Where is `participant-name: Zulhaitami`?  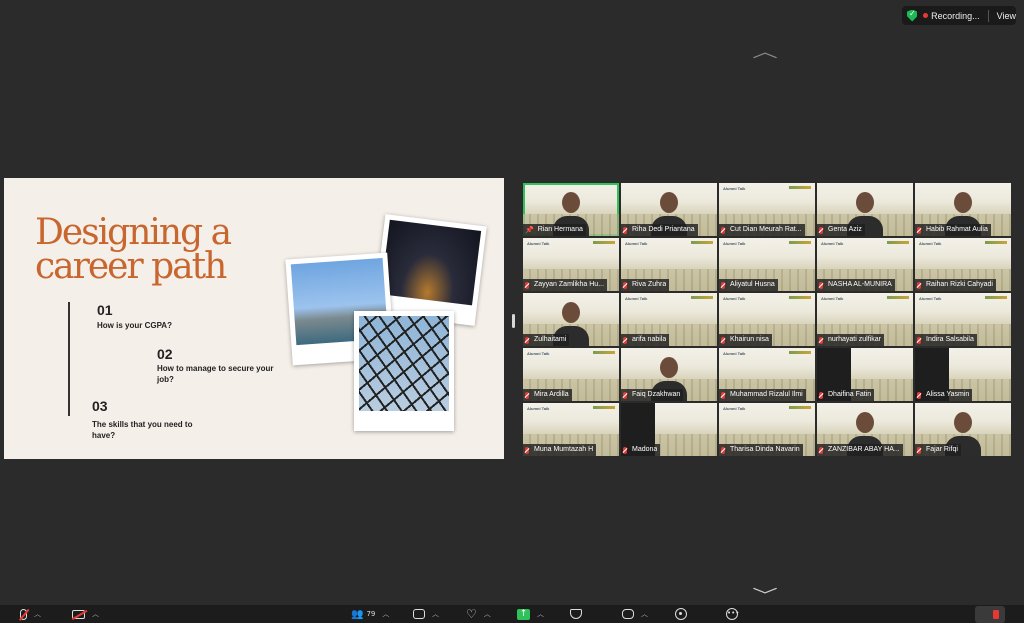 participant-name: Zulhaitami is located at coordinates (550, 339).